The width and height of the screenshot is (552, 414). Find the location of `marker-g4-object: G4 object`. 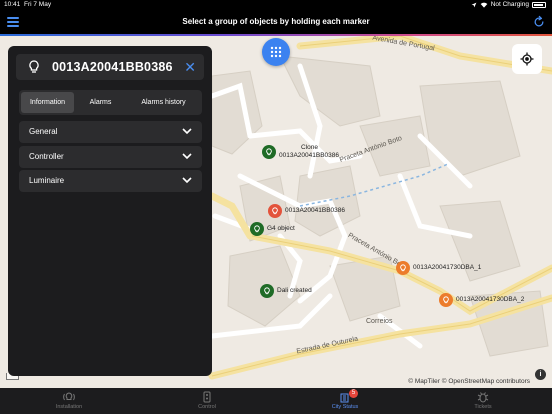

marker-g4-object: G4 object is located at coordinates (272, 229).